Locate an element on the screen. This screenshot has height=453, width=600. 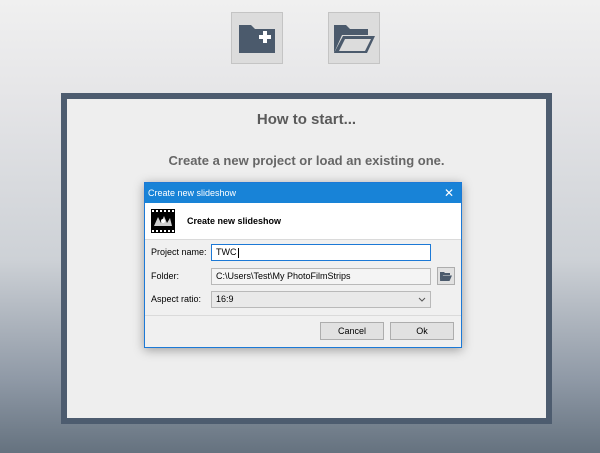
close-icon: ✕ is located at coordinates (449, 193).